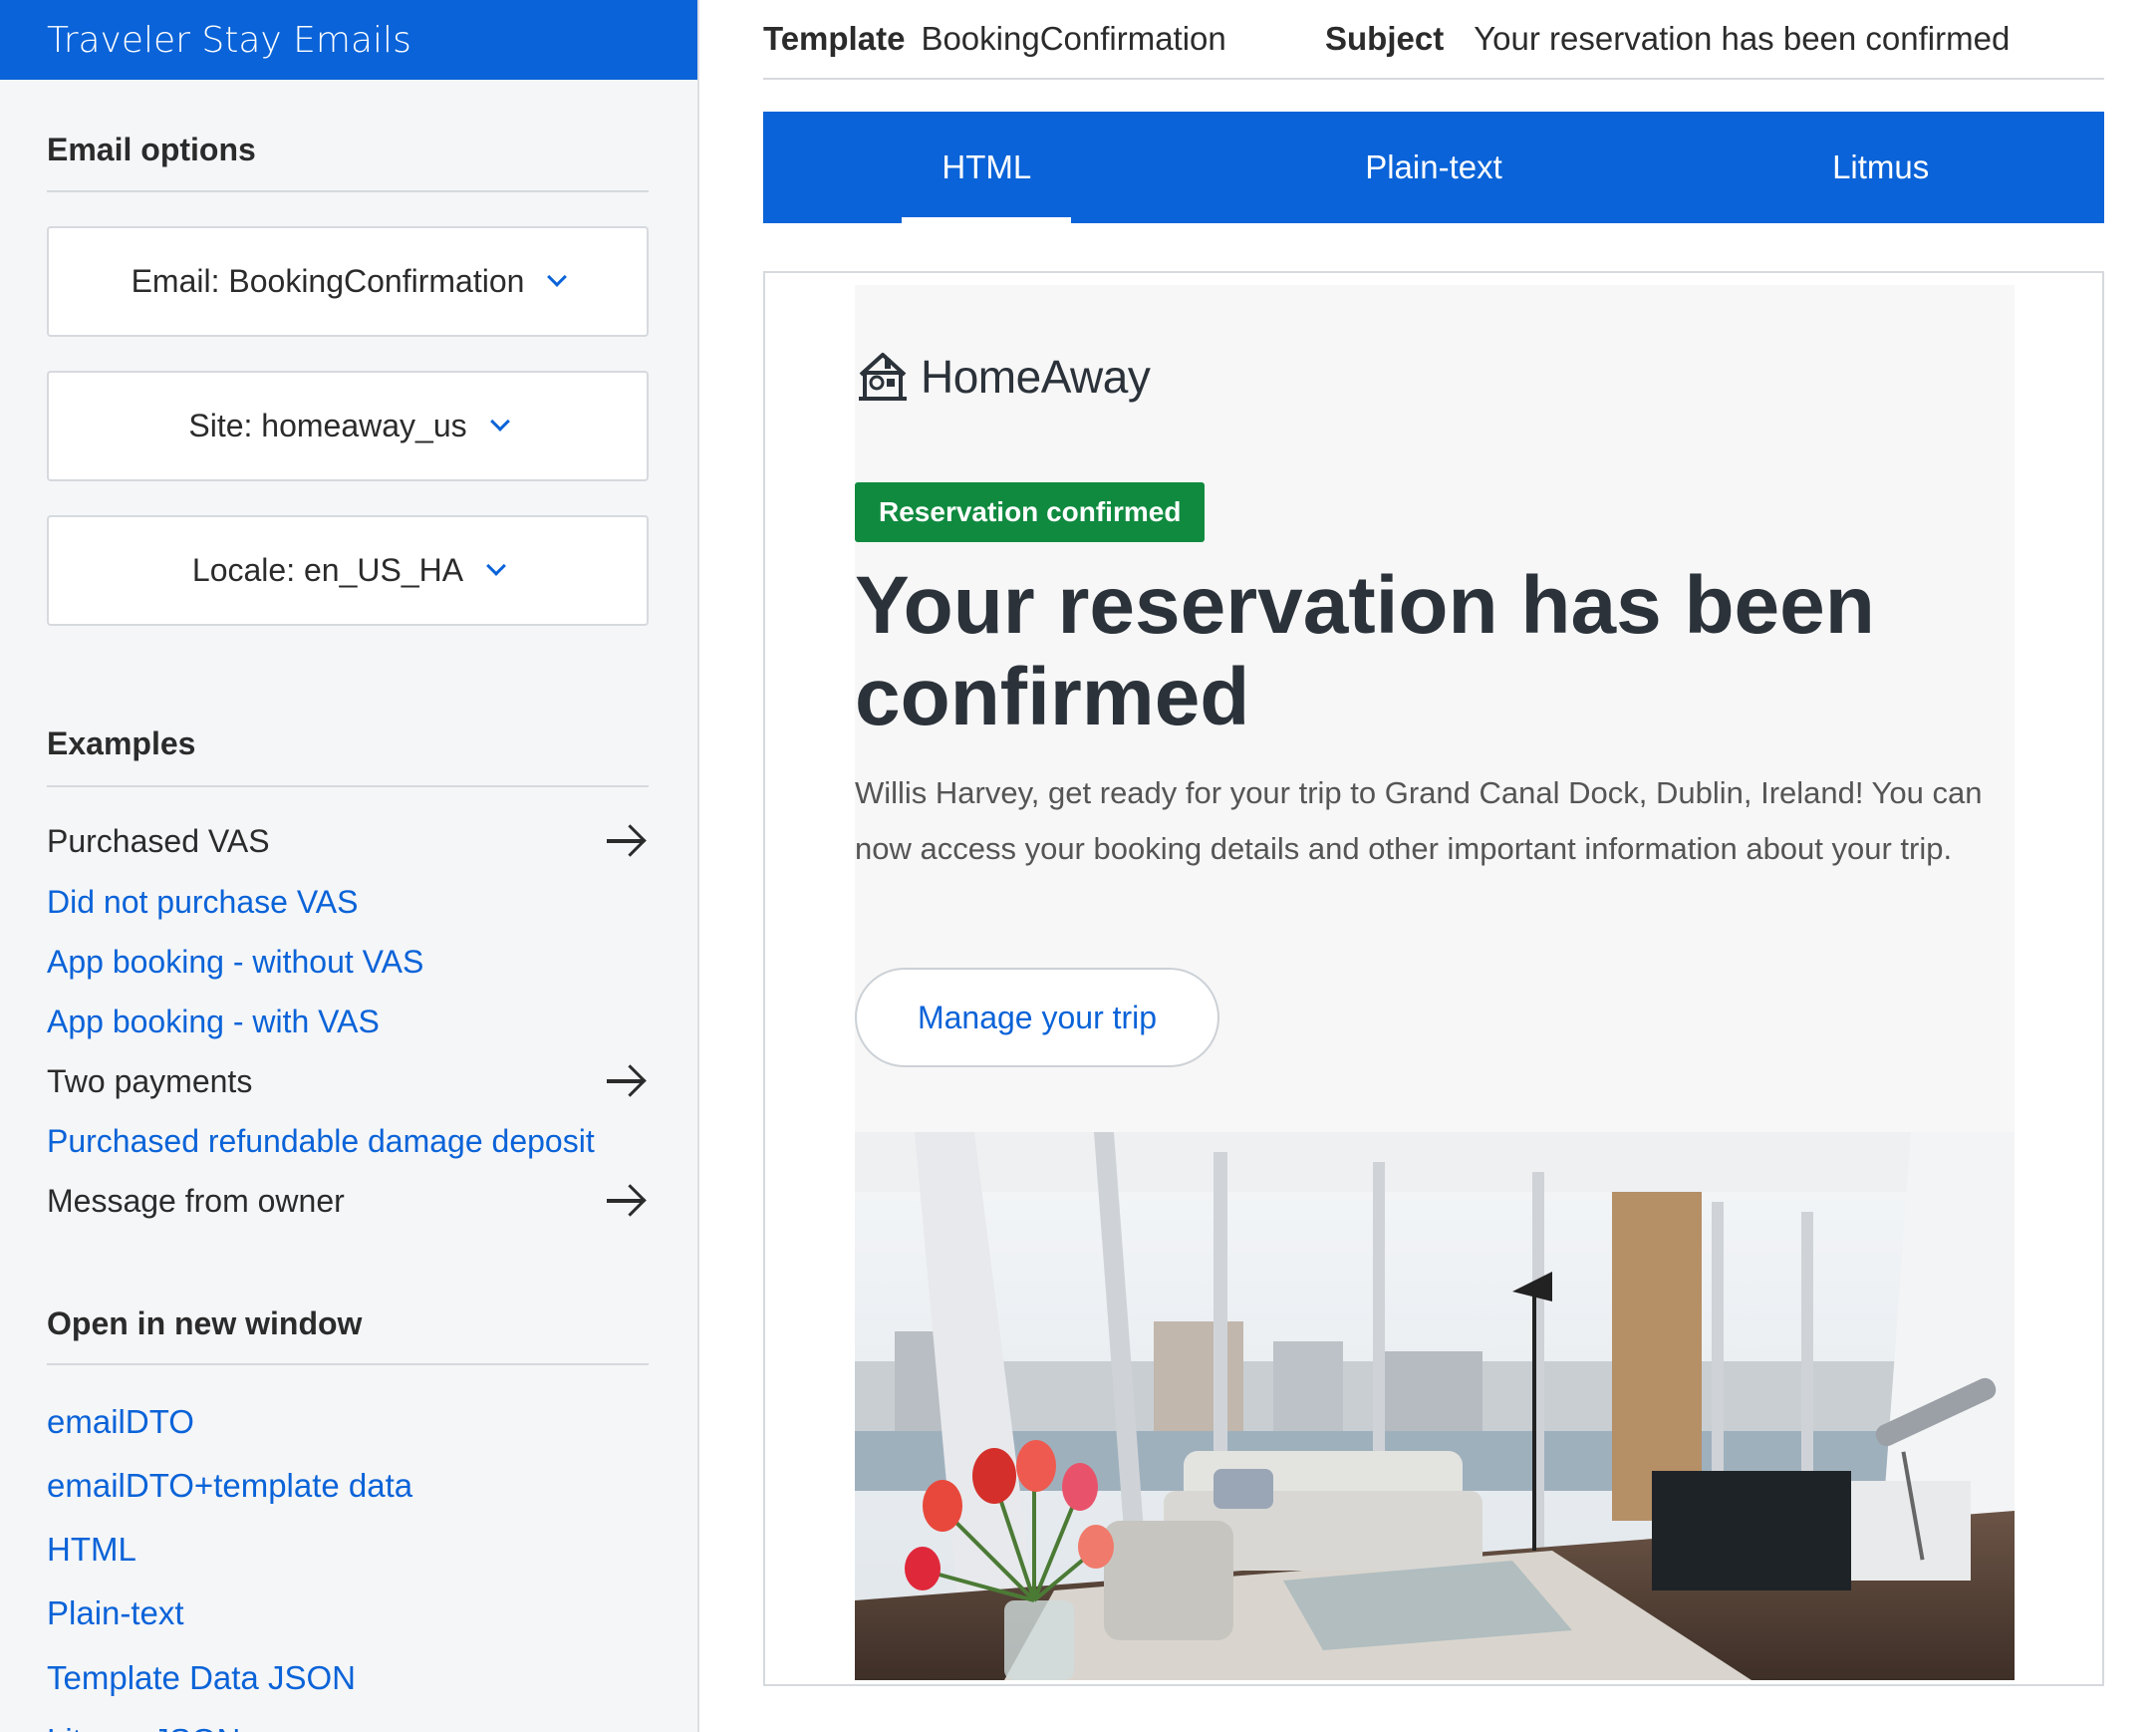 Image resolution: width=2156 pixels, height=1732 pixels. What do you see at coordinates (1880, 167) in the screenshot?
I see `tab-litmus: Litmus` at bounding box center [1880, 167].